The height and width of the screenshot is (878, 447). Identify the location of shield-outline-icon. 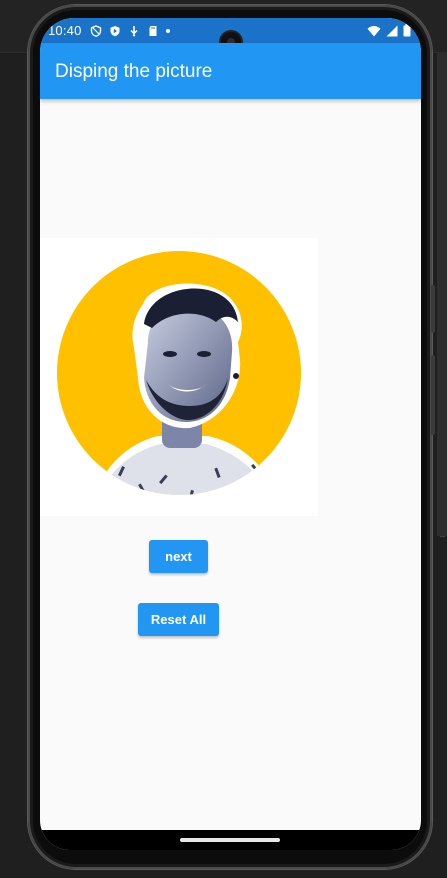
(96, 30).